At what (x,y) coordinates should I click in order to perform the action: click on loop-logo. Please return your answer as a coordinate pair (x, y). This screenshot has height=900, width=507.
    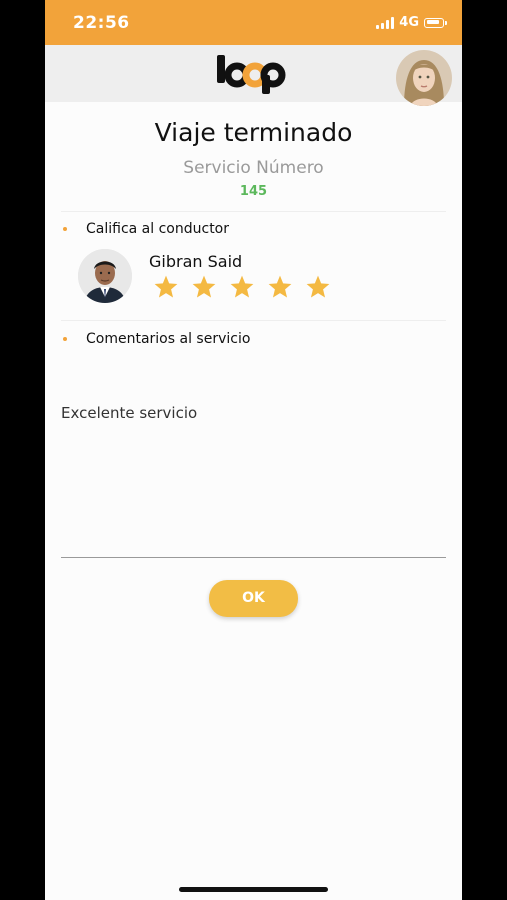
    Looking at the image, I should click on (254, 76).